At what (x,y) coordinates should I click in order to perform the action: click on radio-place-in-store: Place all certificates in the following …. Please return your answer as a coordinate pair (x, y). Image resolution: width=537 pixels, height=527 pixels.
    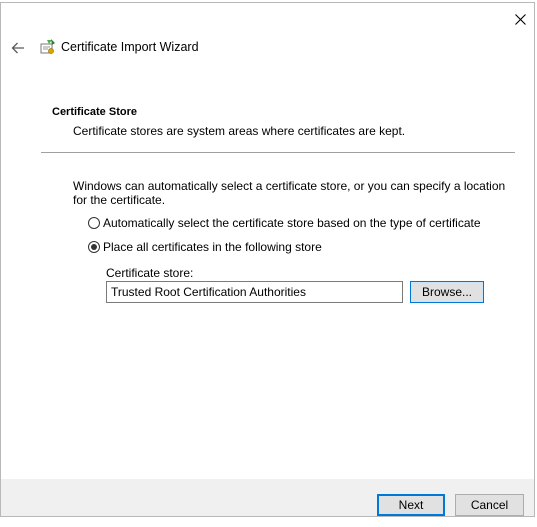
    Looking at the image, I should click on (205, 247).